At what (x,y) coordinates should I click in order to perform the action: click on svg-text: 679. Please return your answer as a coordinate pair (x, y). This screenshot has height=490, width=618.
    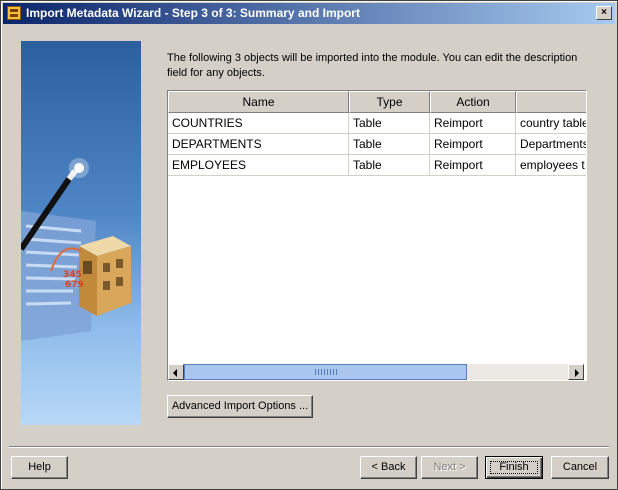
    Looking at the image, I should click on (74, 285).